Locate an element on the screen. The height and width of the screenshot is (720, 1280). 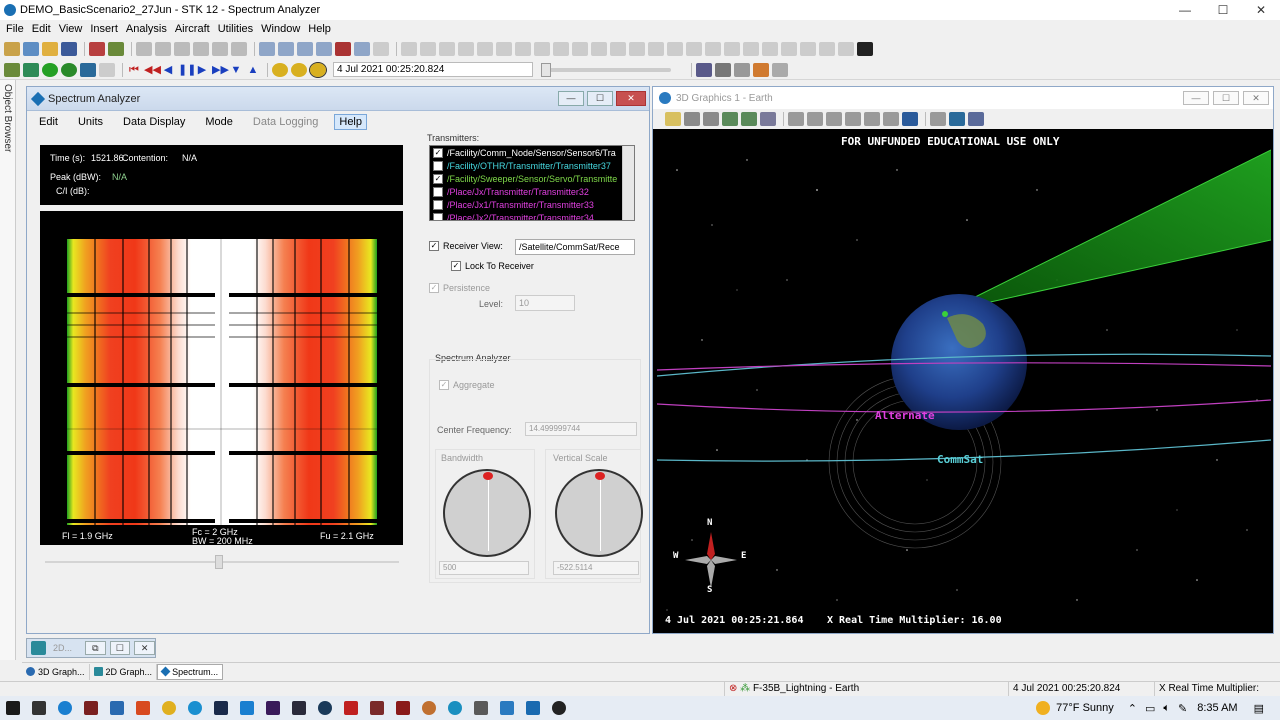
open-icon is located at coordinates (50, 49).